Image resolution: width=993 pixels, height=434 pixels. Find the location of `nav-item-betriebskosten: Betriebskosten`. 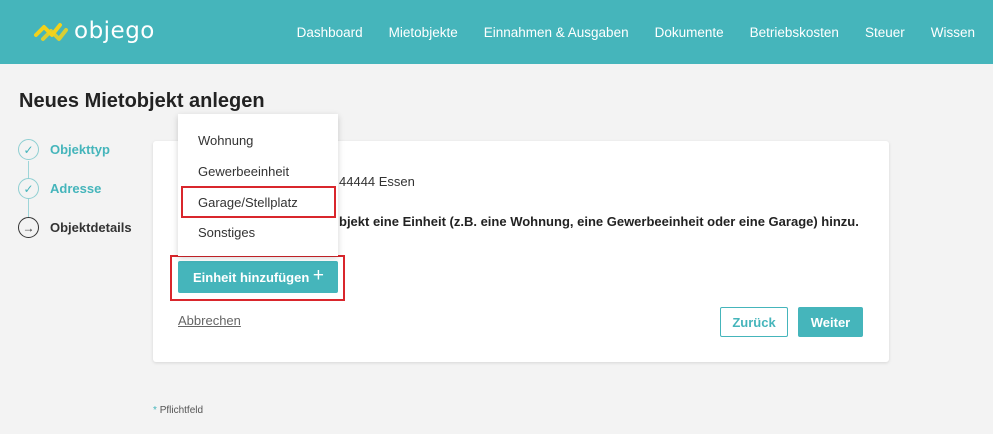

nav-item-betriebskosten: Betriebskosten is located at coordinates (794, 32).